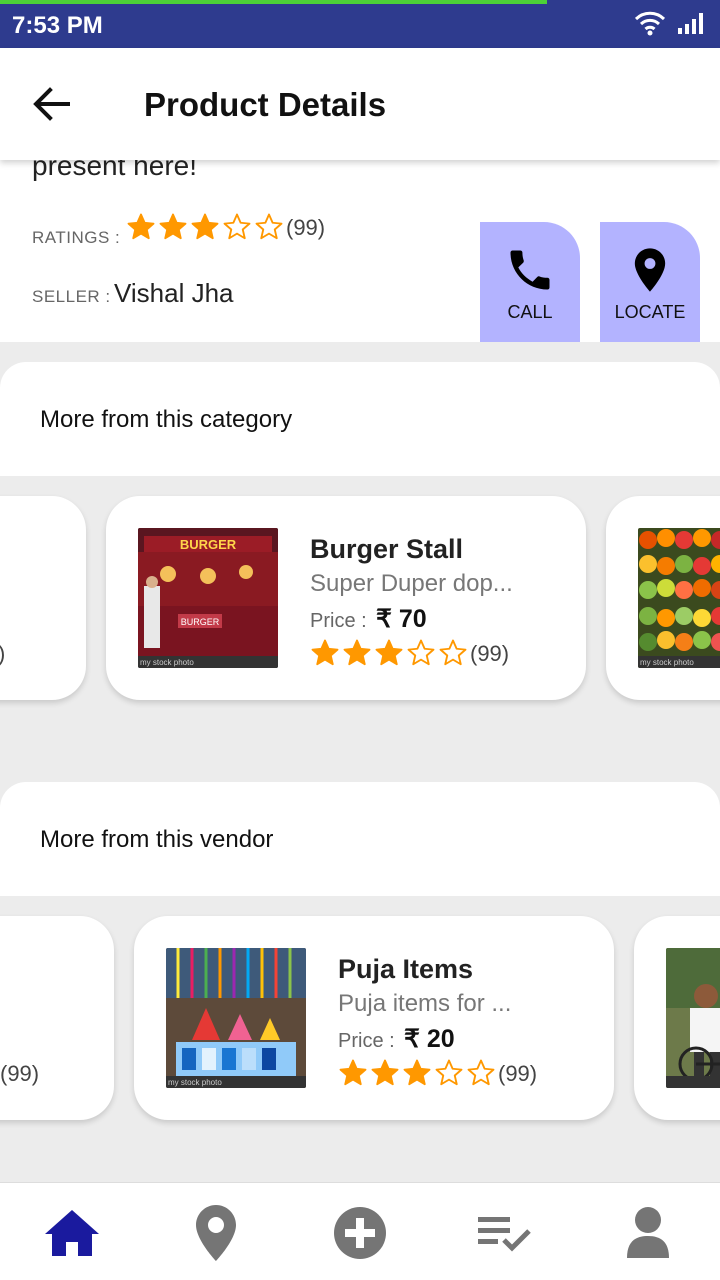 The width and height of the screenshot is (720, 1280). Describe the element at coordinates (57, 1018) in the screenshot. I see `product-card-peek-left: (99)` at that location.